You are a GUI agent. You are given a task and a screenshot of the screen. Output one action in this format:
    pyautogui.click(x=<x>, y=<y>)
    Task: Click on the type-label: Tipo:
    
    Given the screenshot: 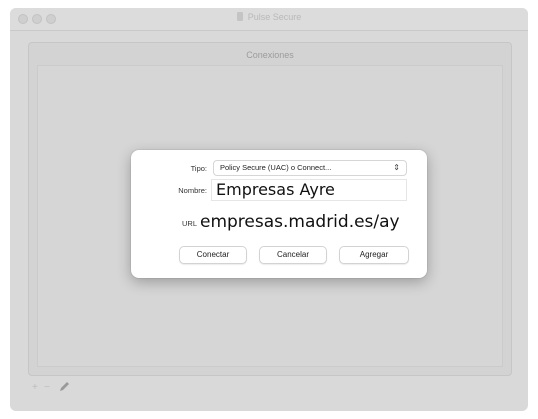 What is the action you would take?
    pyautogui.click(x=198, y=168)
    